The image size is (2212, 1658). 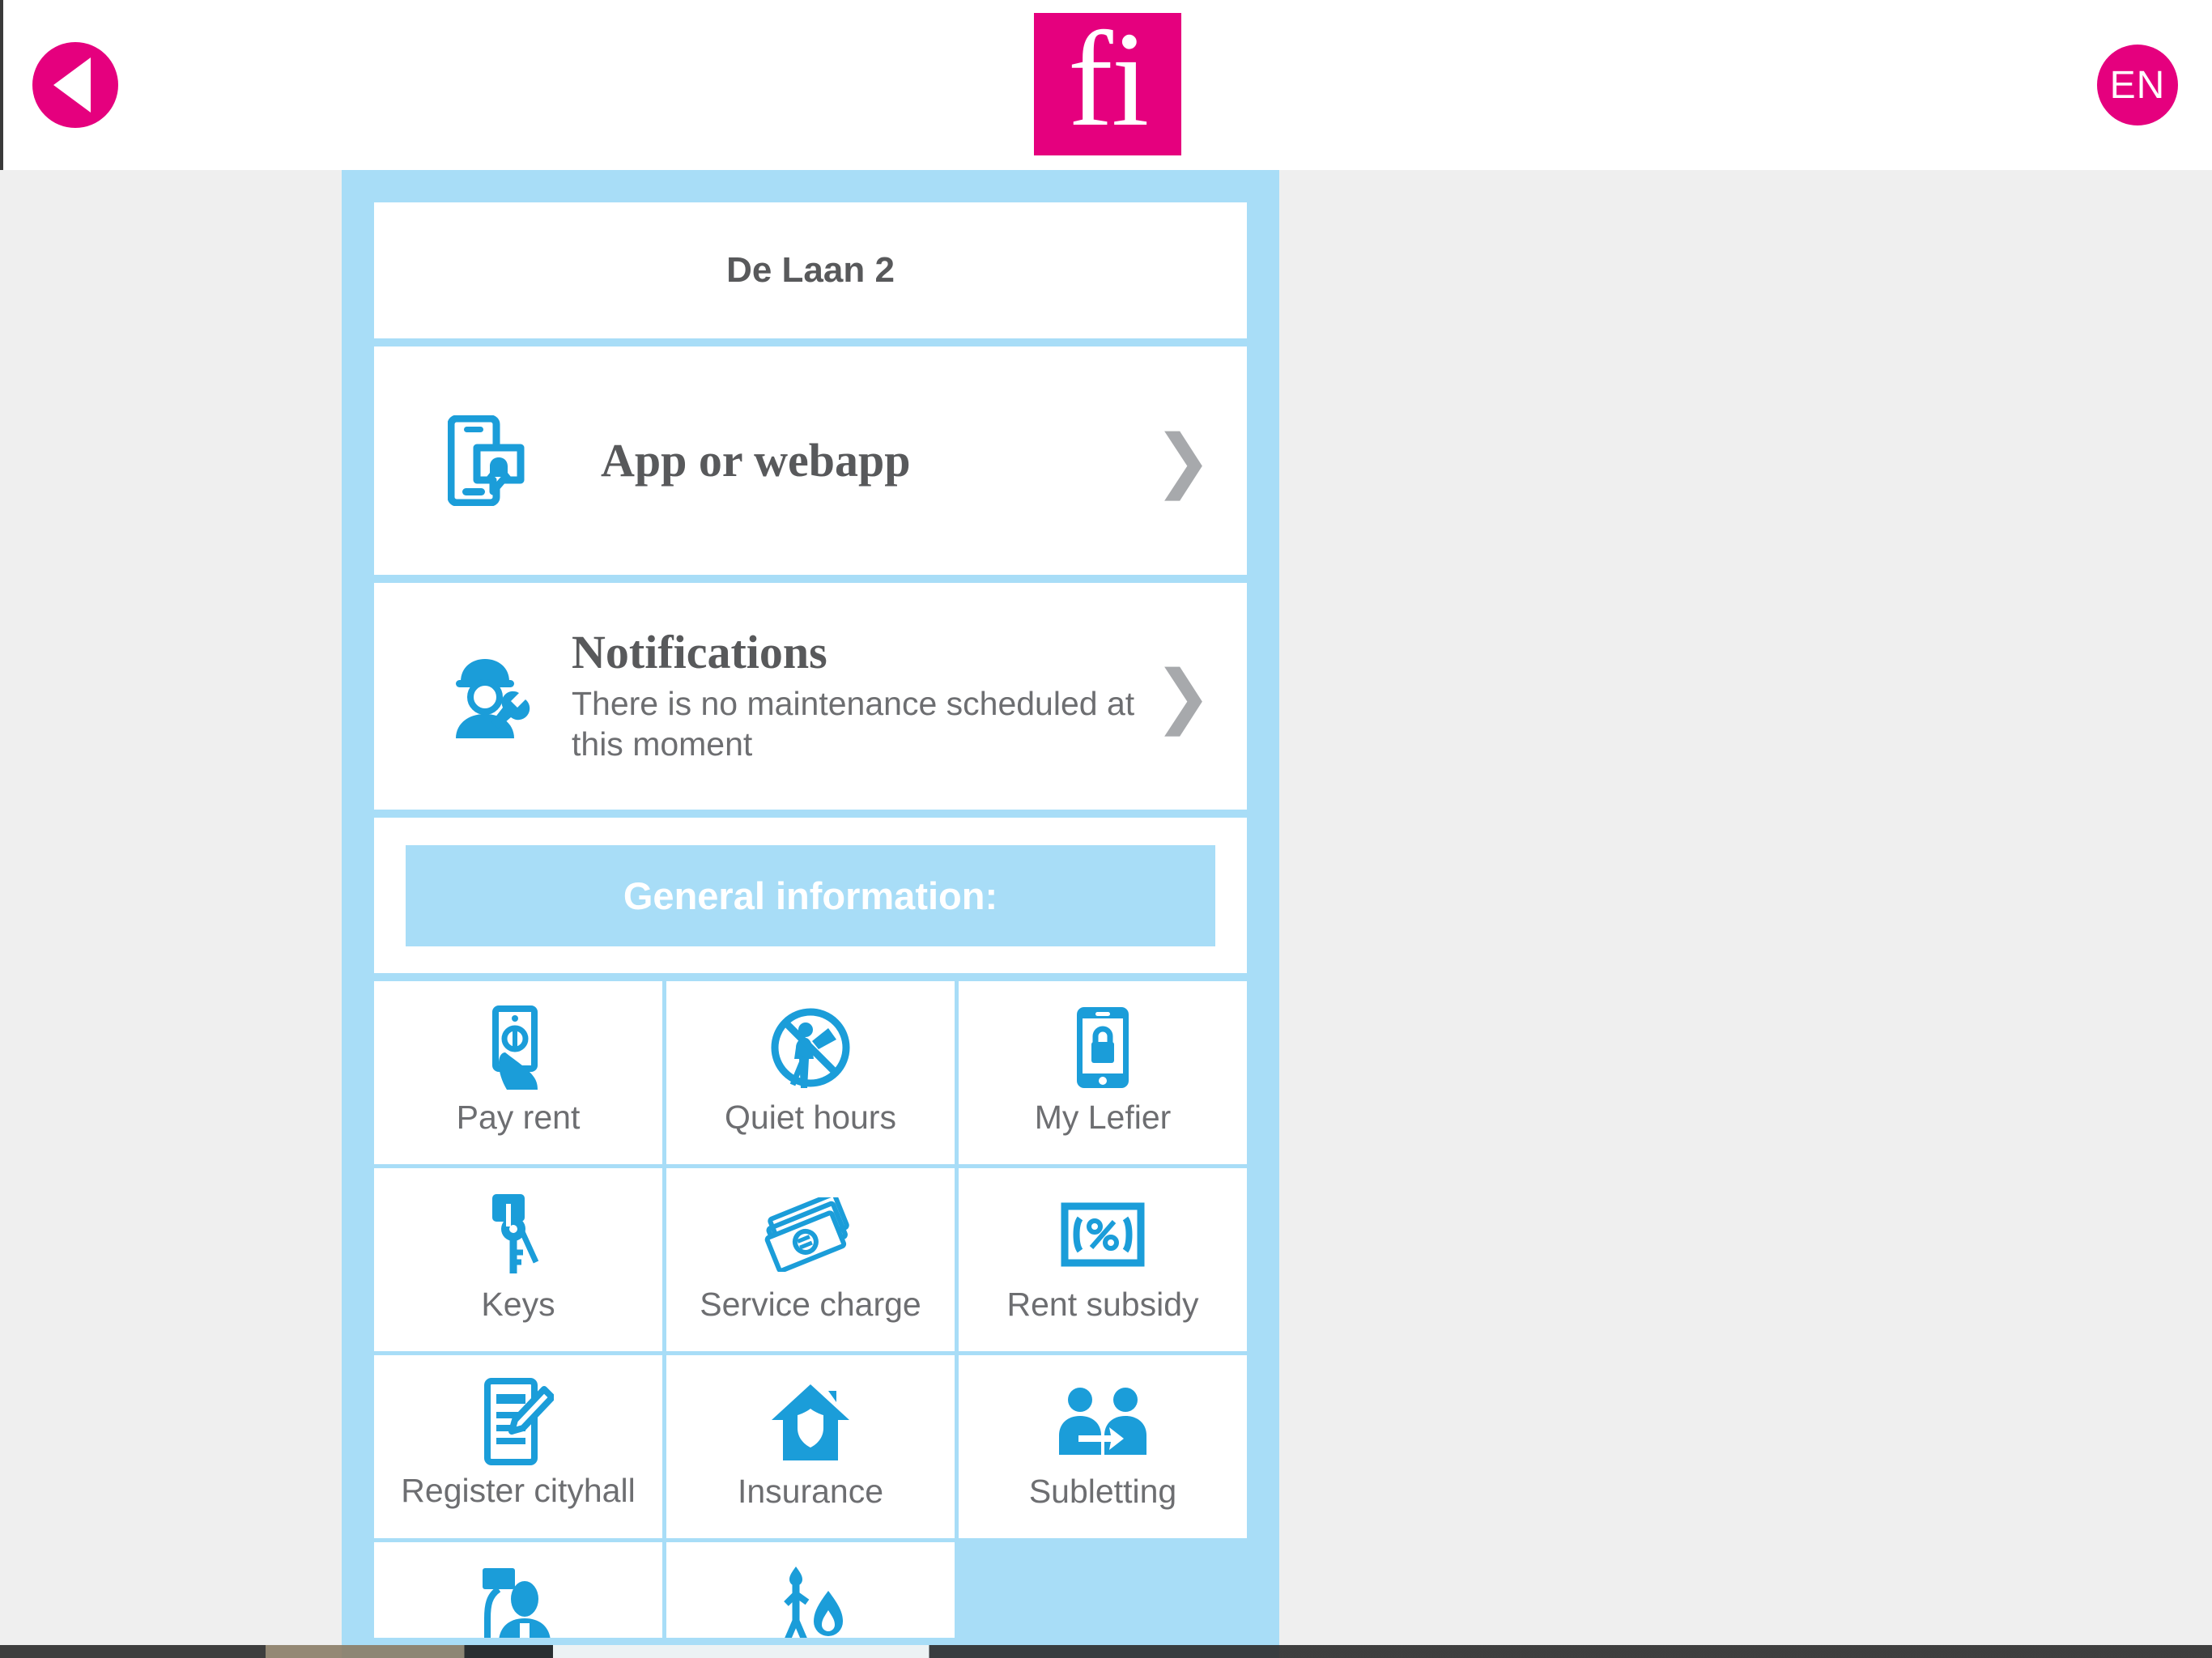 What do you see at coordinates (518, 1234) in the screenshot?
I see `keys-icon` at bounding box center [518, 1234].